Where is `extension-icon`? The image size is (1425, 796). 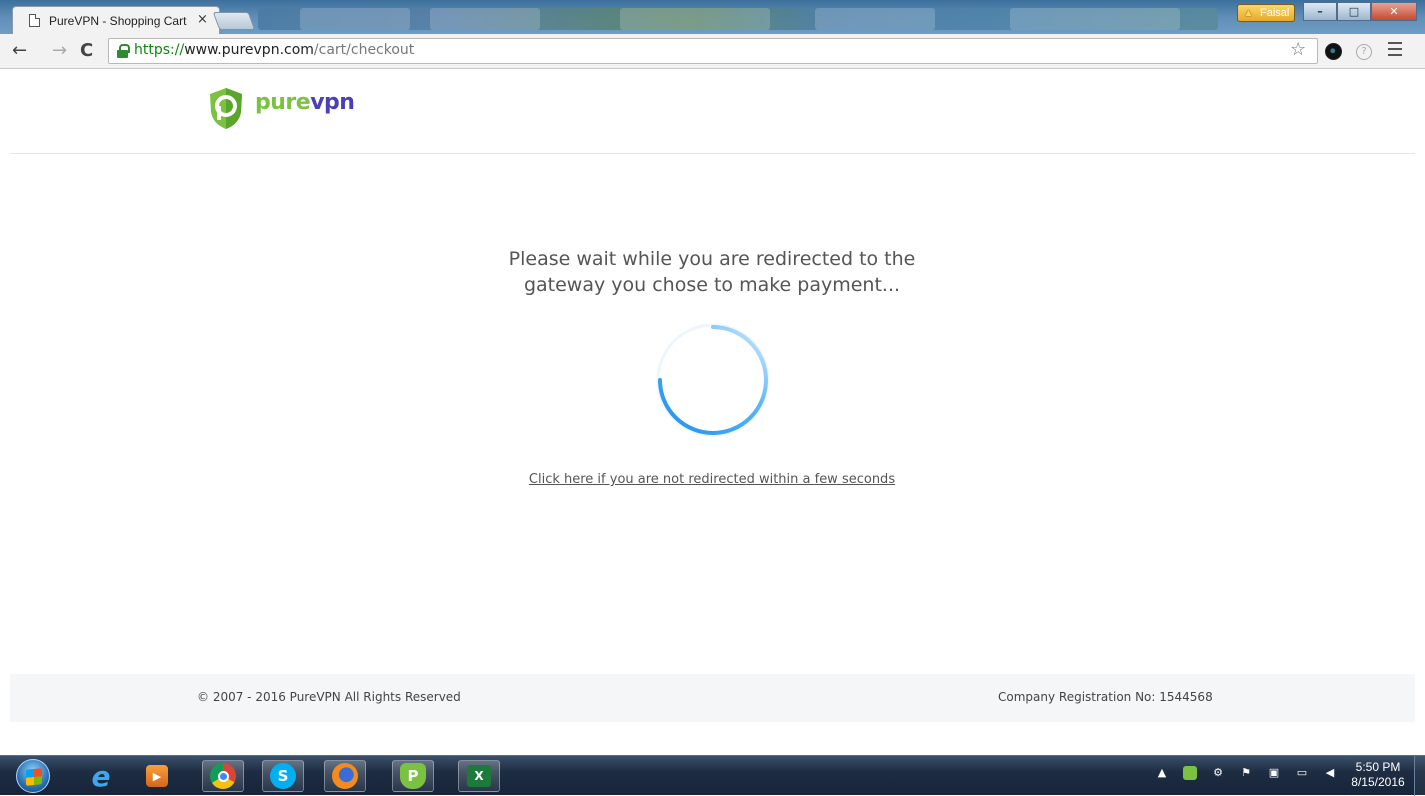 extension-icon is located at coordinates (1333, 51).